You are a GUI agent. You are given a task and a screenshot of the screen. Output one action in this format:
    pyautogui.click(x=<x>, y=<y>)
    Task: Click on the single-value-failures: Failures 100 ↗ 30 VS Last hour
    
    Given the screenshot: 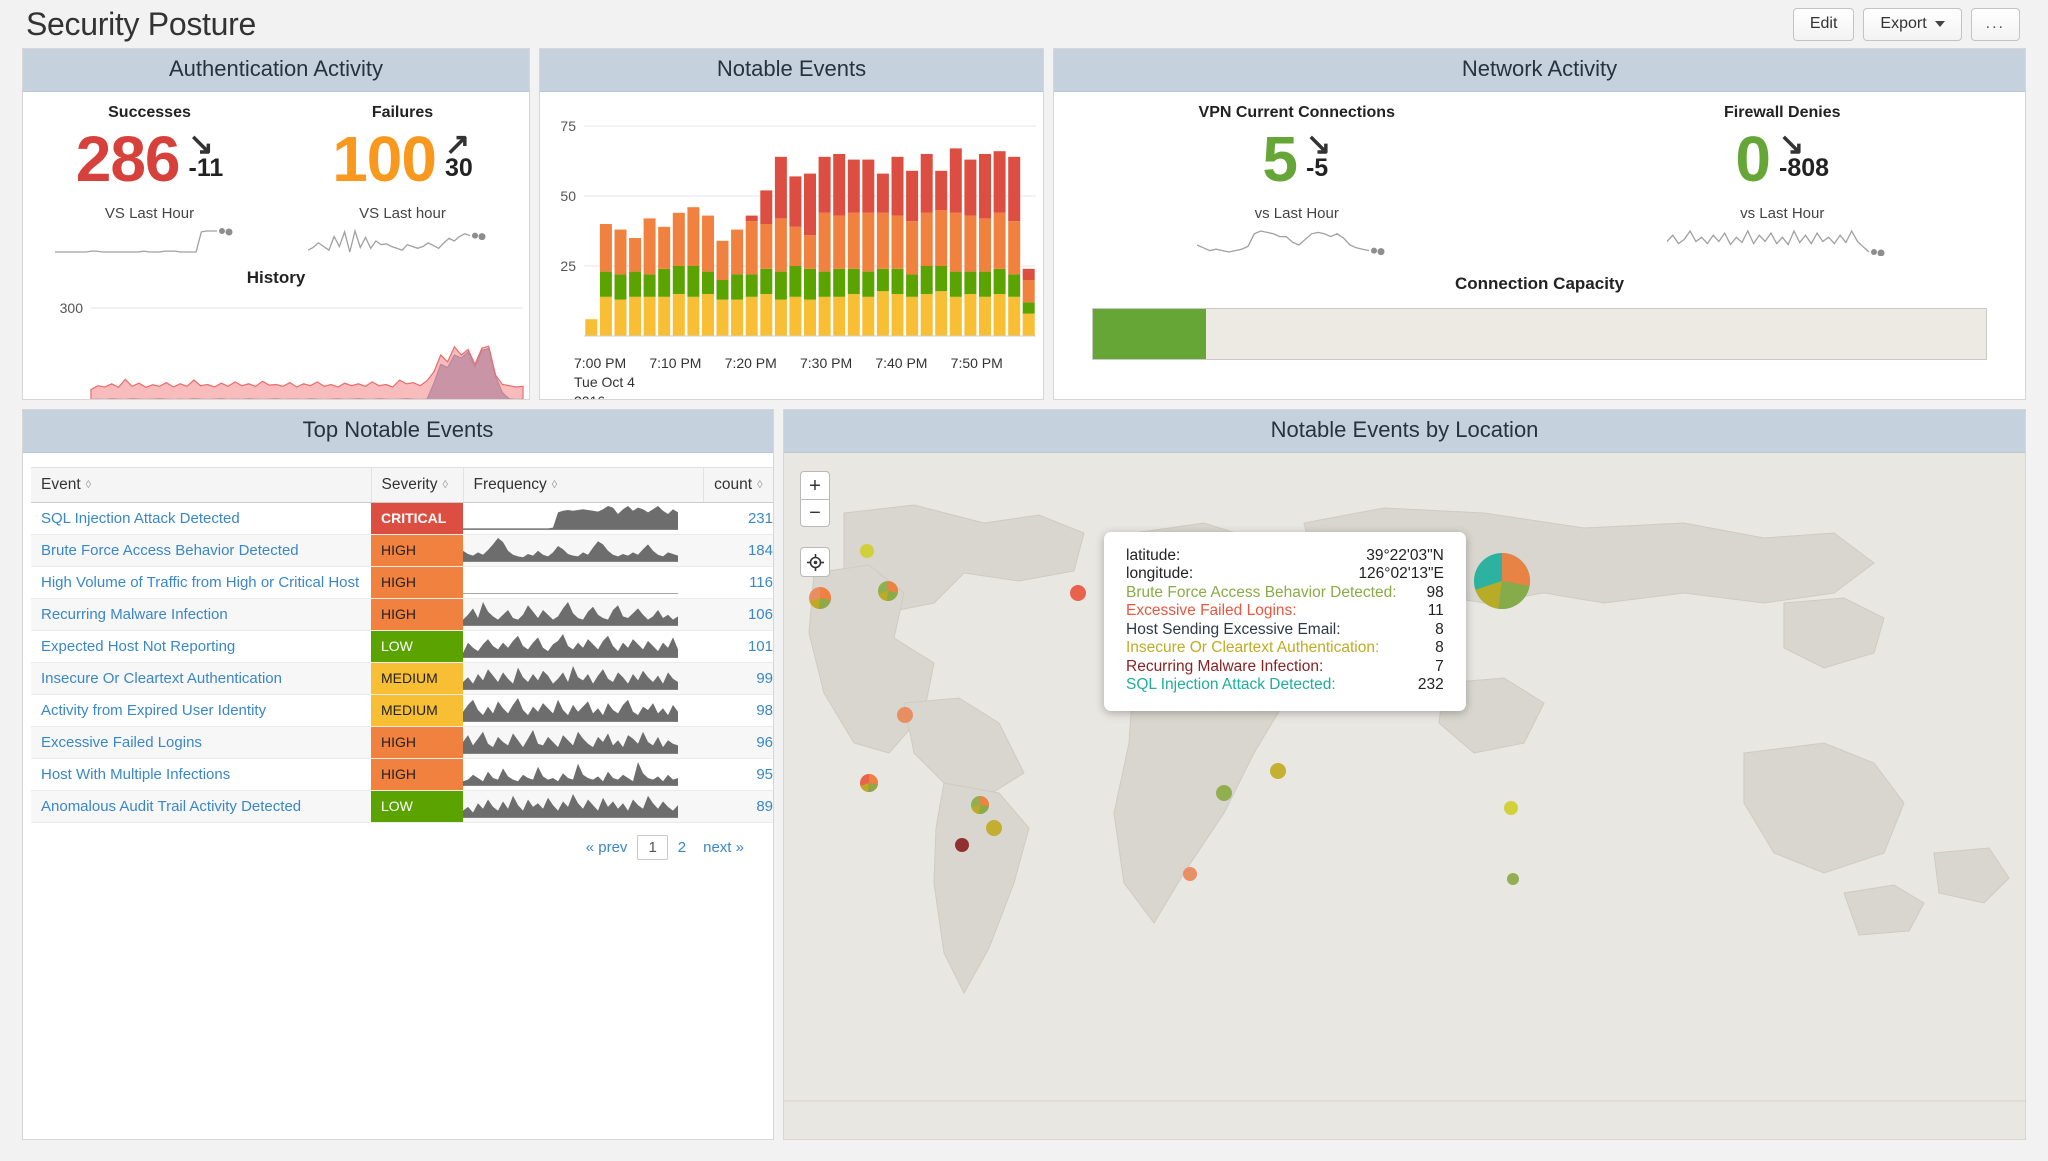 What is the action you would take?
    pyautogui.click(x=402, y=176)
    